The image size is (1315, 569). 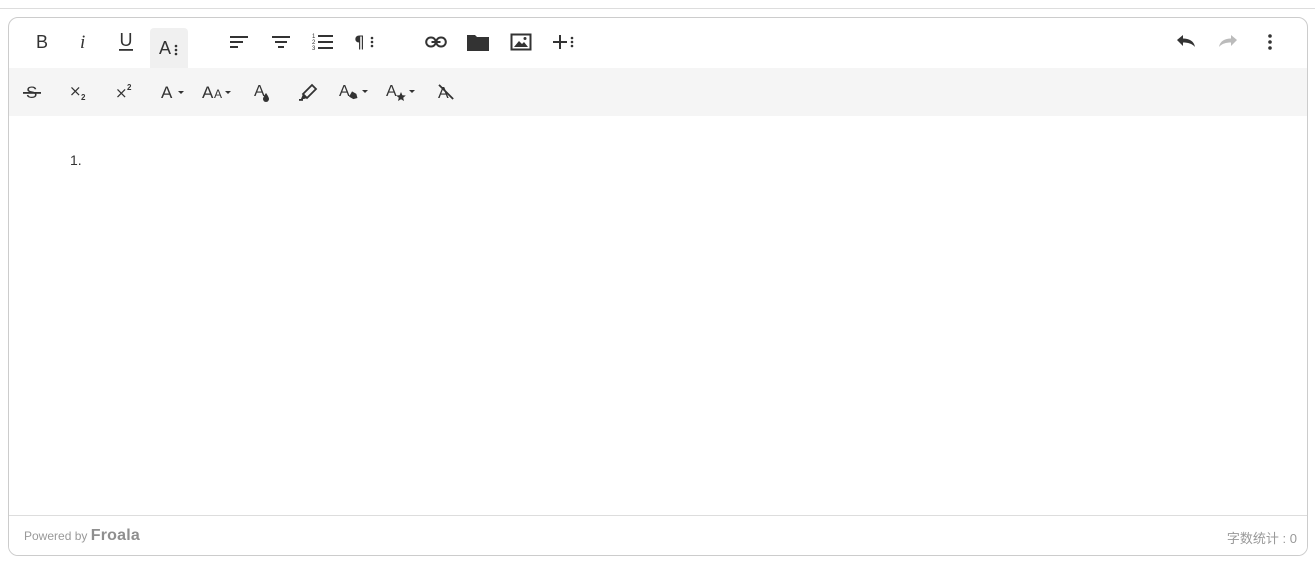 I want to click on subscript-icon: × 2, so click(x=77, y=92).